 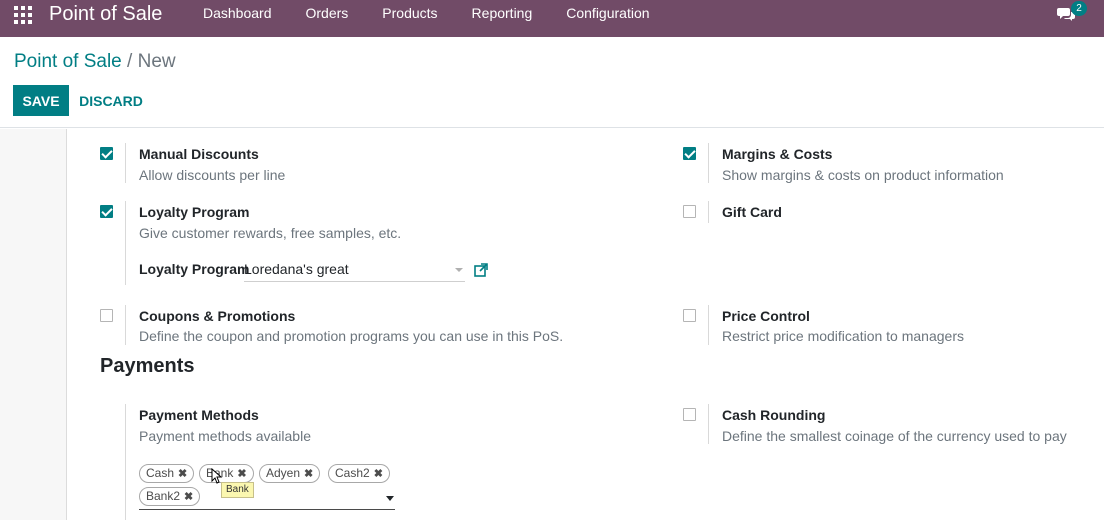 I want to click on price-control-desc: Restrict price modification to managers, so click(x=843, y=336).